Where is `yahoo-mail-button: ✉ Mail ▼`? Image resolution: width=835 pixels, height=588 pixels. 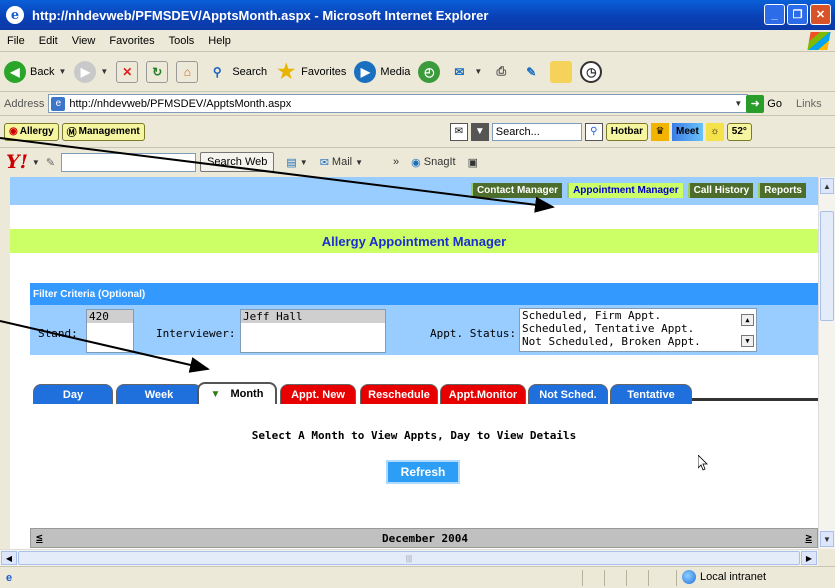 yahoo-mail-button: ✉ Mail ▼ is located at coordinates (341, 162).